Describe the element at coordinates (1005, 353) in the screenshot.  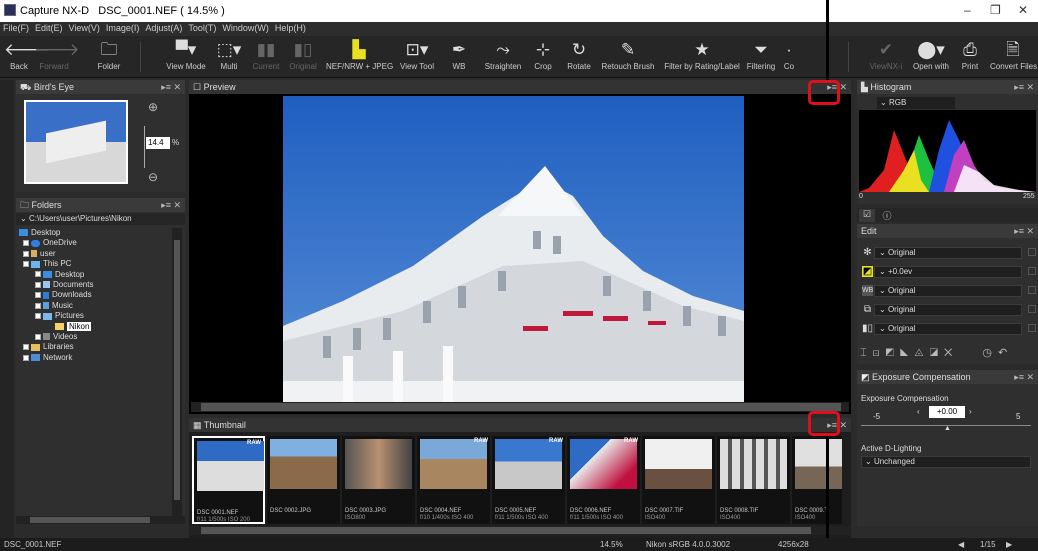
I see `undo-icon: ↶` at that location.